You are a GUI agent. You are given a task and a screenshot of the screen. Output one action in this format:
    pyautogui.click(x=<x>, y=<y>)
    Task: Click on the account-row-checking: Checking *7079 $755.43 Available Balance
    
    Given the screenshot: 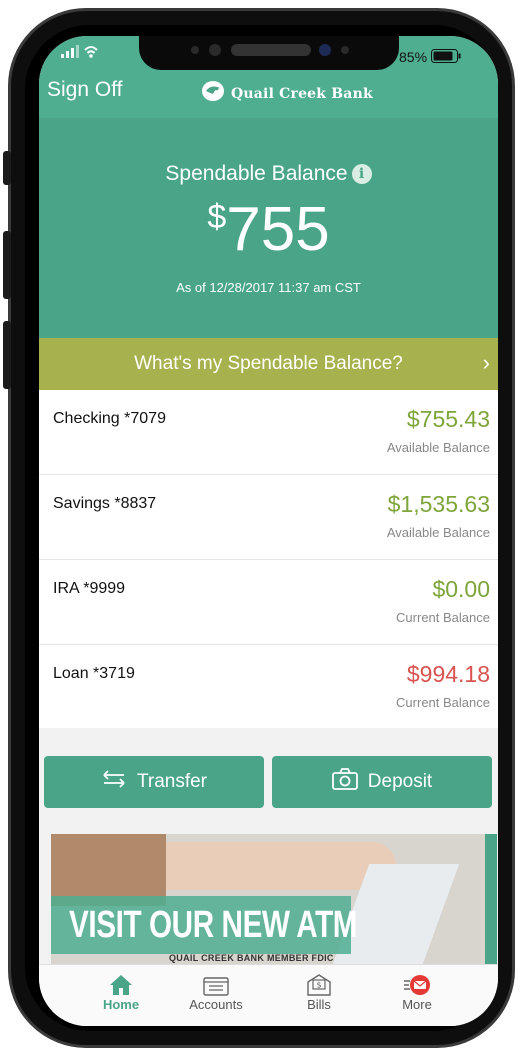 What is the action you would take?
    pyautogui.click(x=268, y=432)
    